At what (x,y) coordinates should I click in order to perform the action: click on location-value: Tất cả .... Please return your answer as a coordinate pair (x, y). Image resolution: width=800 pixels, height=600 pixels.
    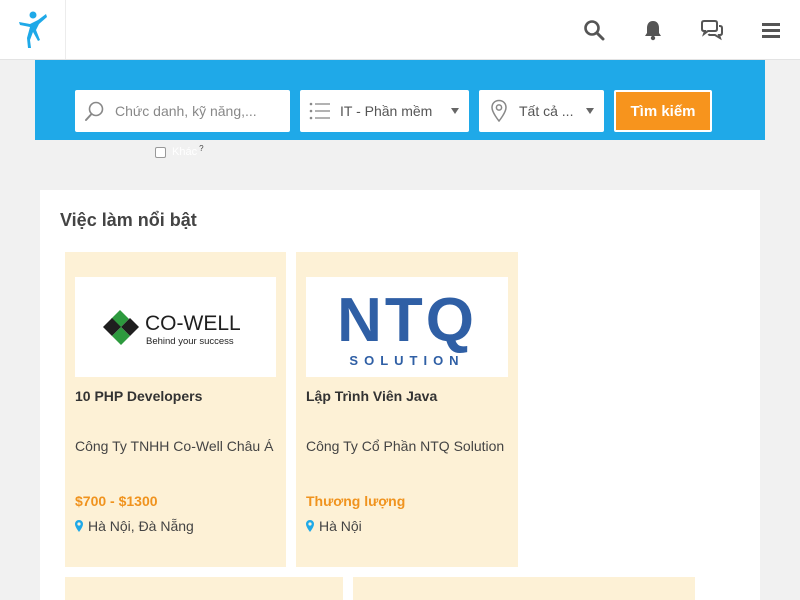
    Looking at the image, I should click on (546, 111).